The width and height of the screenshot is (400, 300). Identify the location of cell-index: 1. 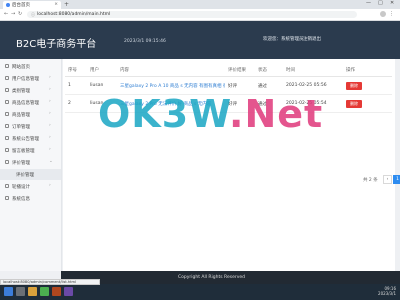
(76, 85).